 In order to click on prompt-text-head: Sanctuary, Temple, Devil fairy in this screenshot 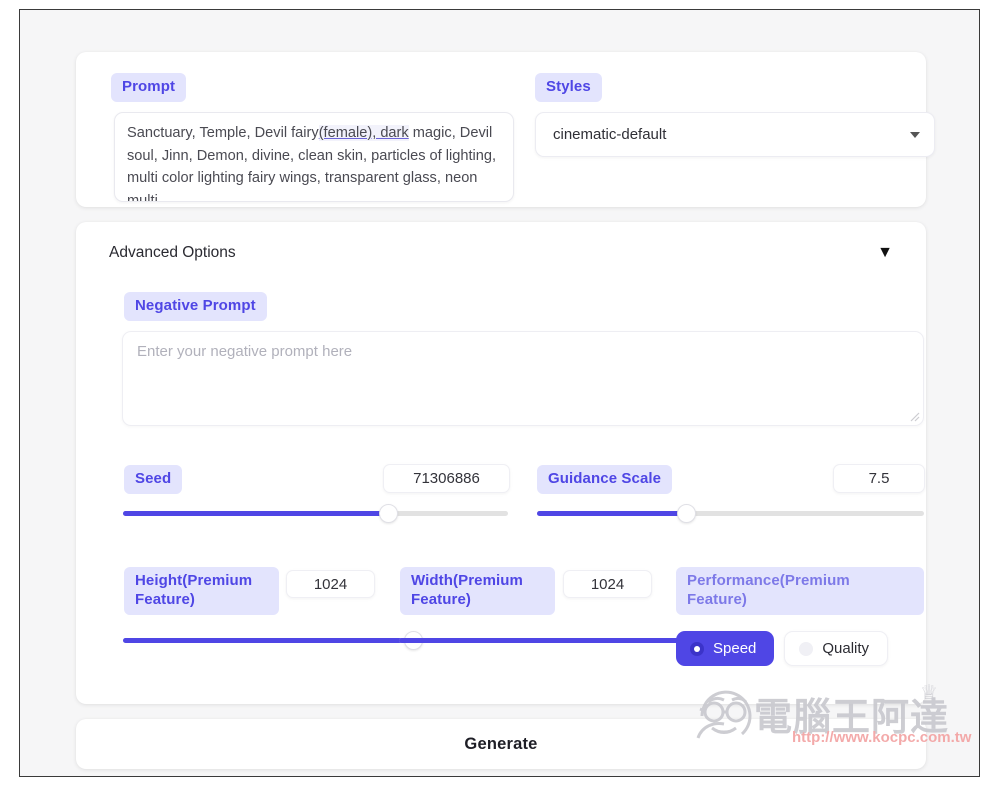, I will do `click(223, 133)`.